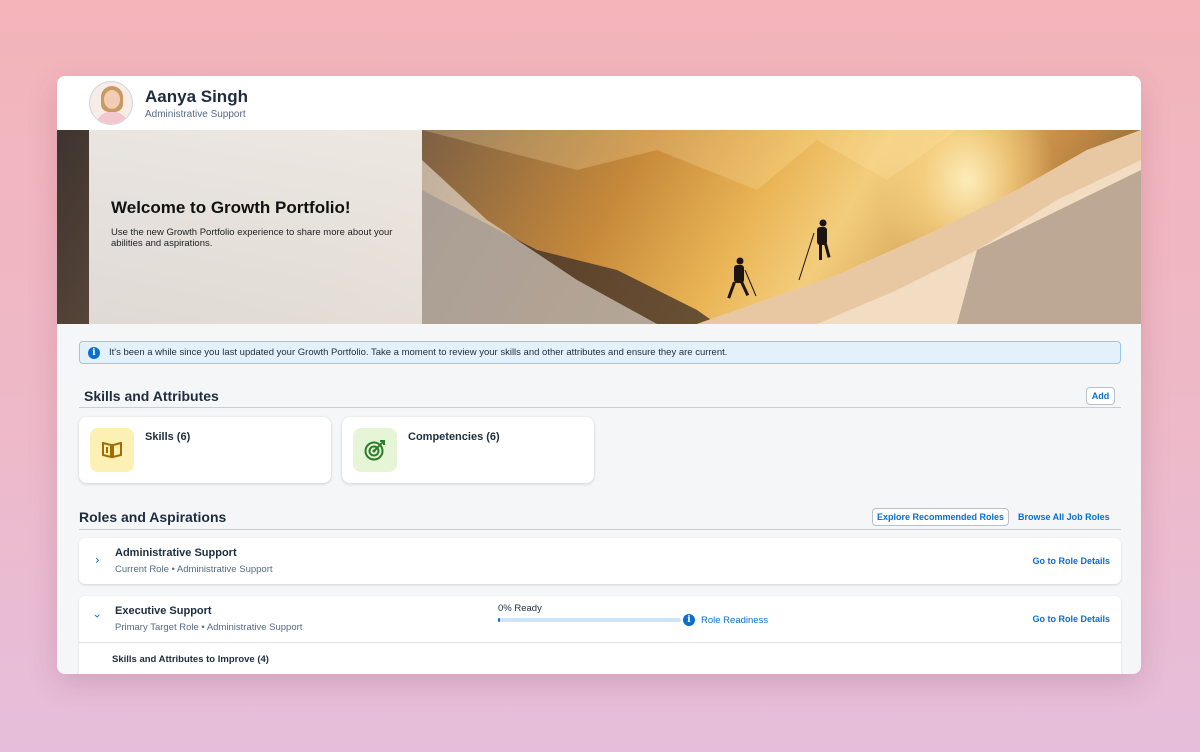 This screenshot has height=752, width=1200. Describe the element at coordinates (231, 207) in the screenshot. I see `welcome-title: Welcome to Growth Portfolio!` at that location.